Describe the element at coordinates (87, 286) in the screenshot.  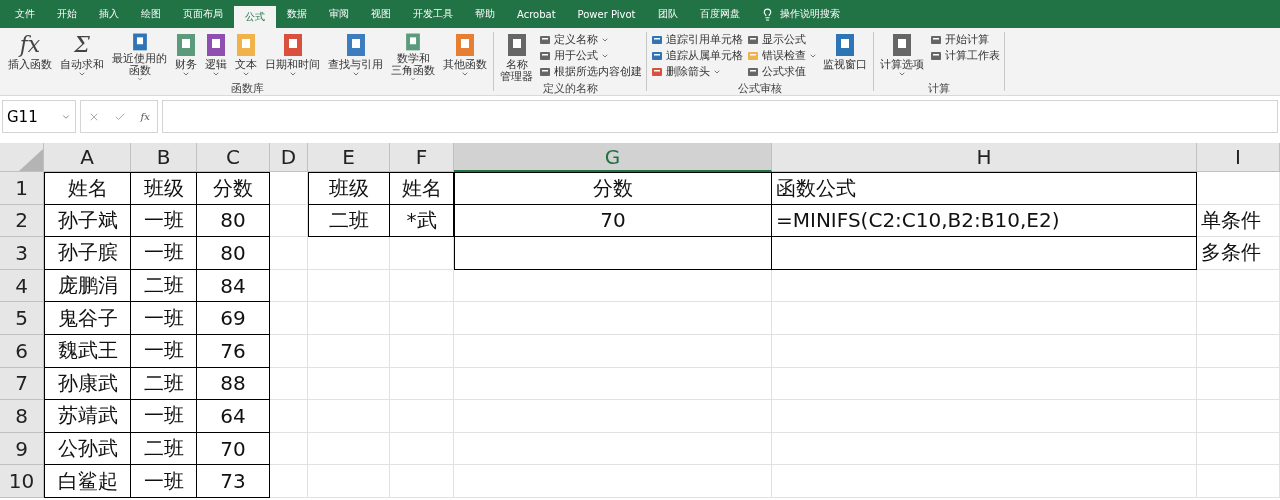
I see `cell-text: 庞鹏涓` at that location.